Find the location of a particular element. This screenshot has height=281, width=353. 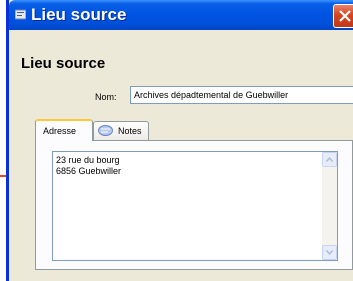

nom-field: Archives dépadtemental de Guebwiller is located at coordinates (241, 95).